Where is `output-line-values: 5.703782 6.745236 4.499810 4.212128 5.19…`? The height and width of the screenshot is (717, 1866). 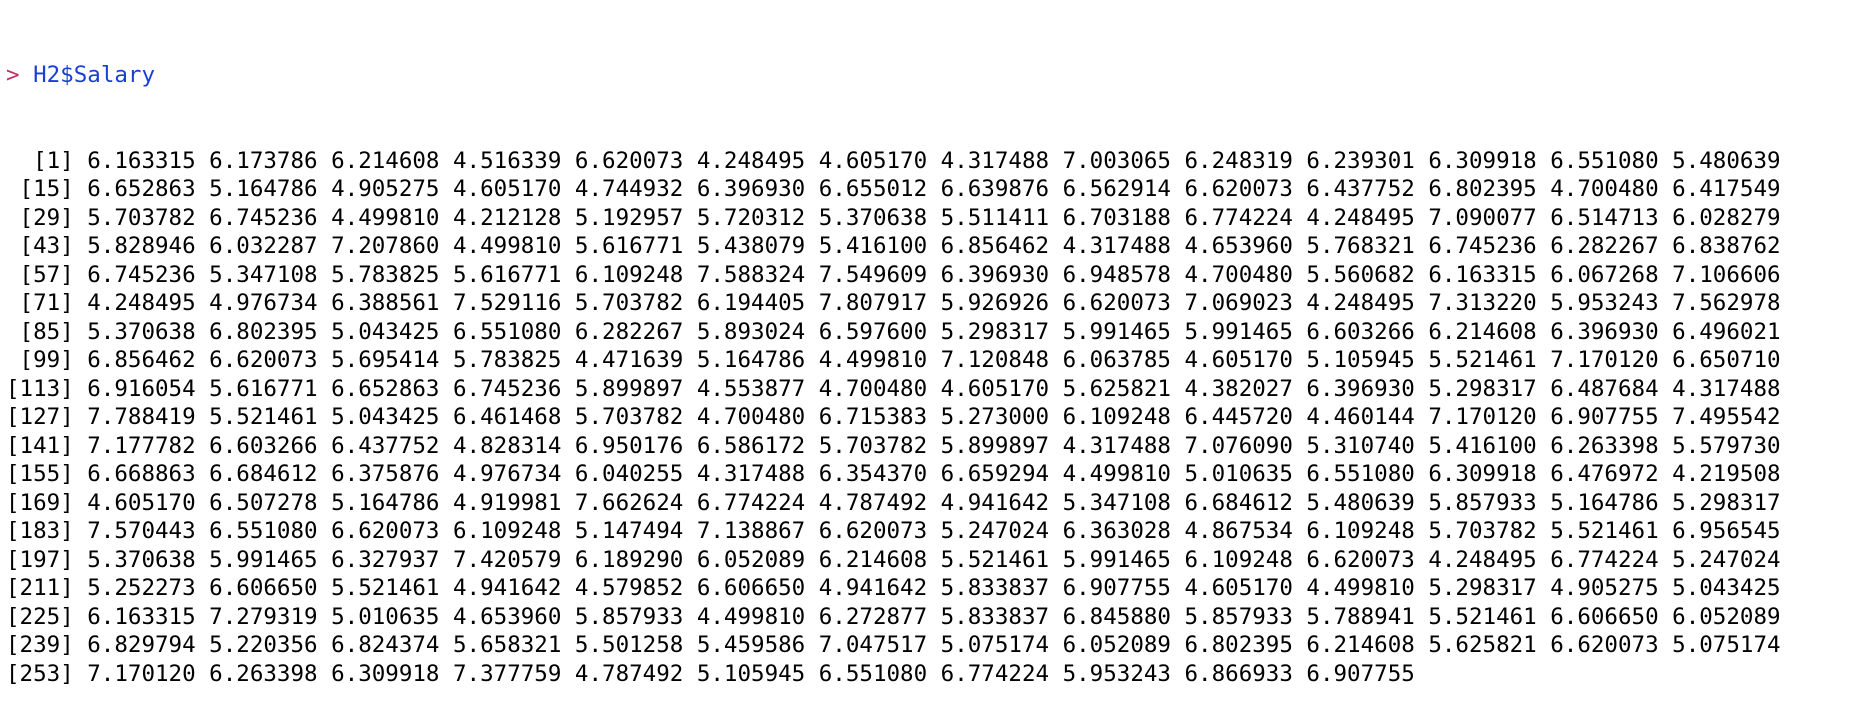 output-line-values: 5.703782 6.745236 4.499810 4.212128 5.19… is located at coordinates (934, 217).